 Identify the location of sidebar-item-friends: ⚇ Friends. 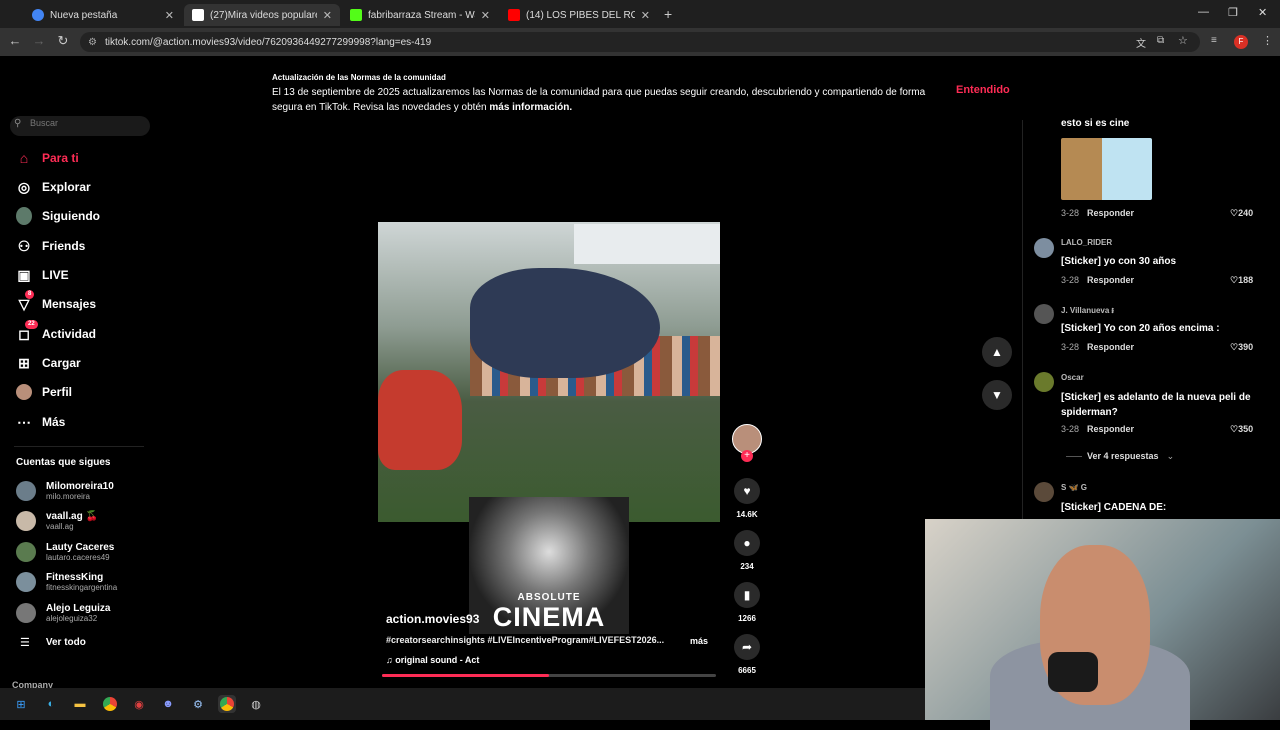
(51, 246).